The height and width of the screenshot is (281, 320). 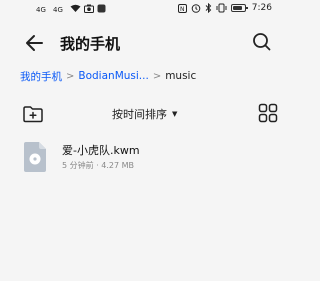 I want to click on wifi-icon, so click(x=75, y=8).